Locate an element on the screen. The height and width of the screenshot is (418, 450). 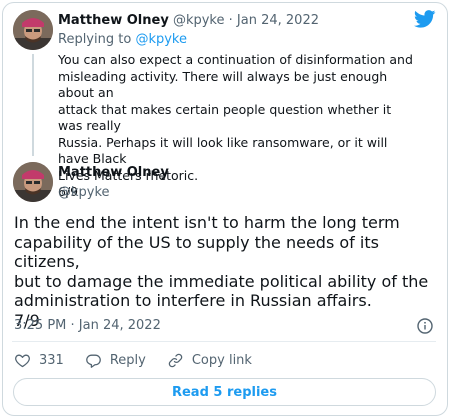
reply-label: Reply is located at coordinates (127, 360).